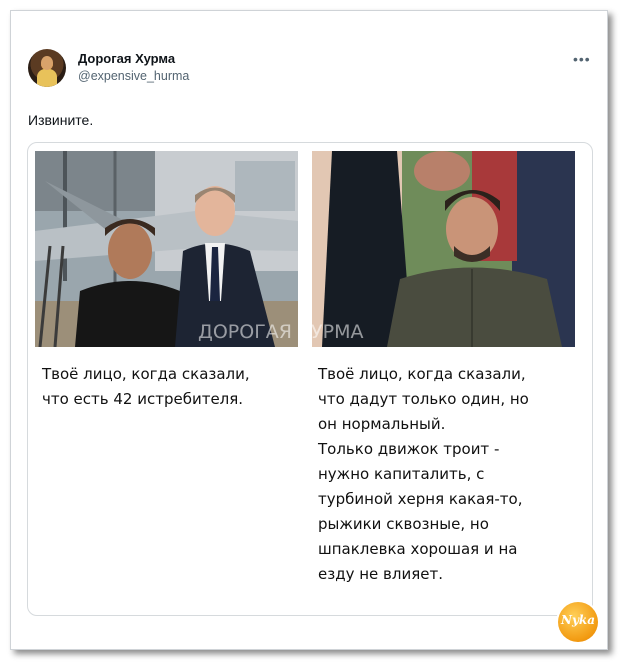 The image size is (620, 663). I want to click on caption-line: он нормальный., so click(382, 424).